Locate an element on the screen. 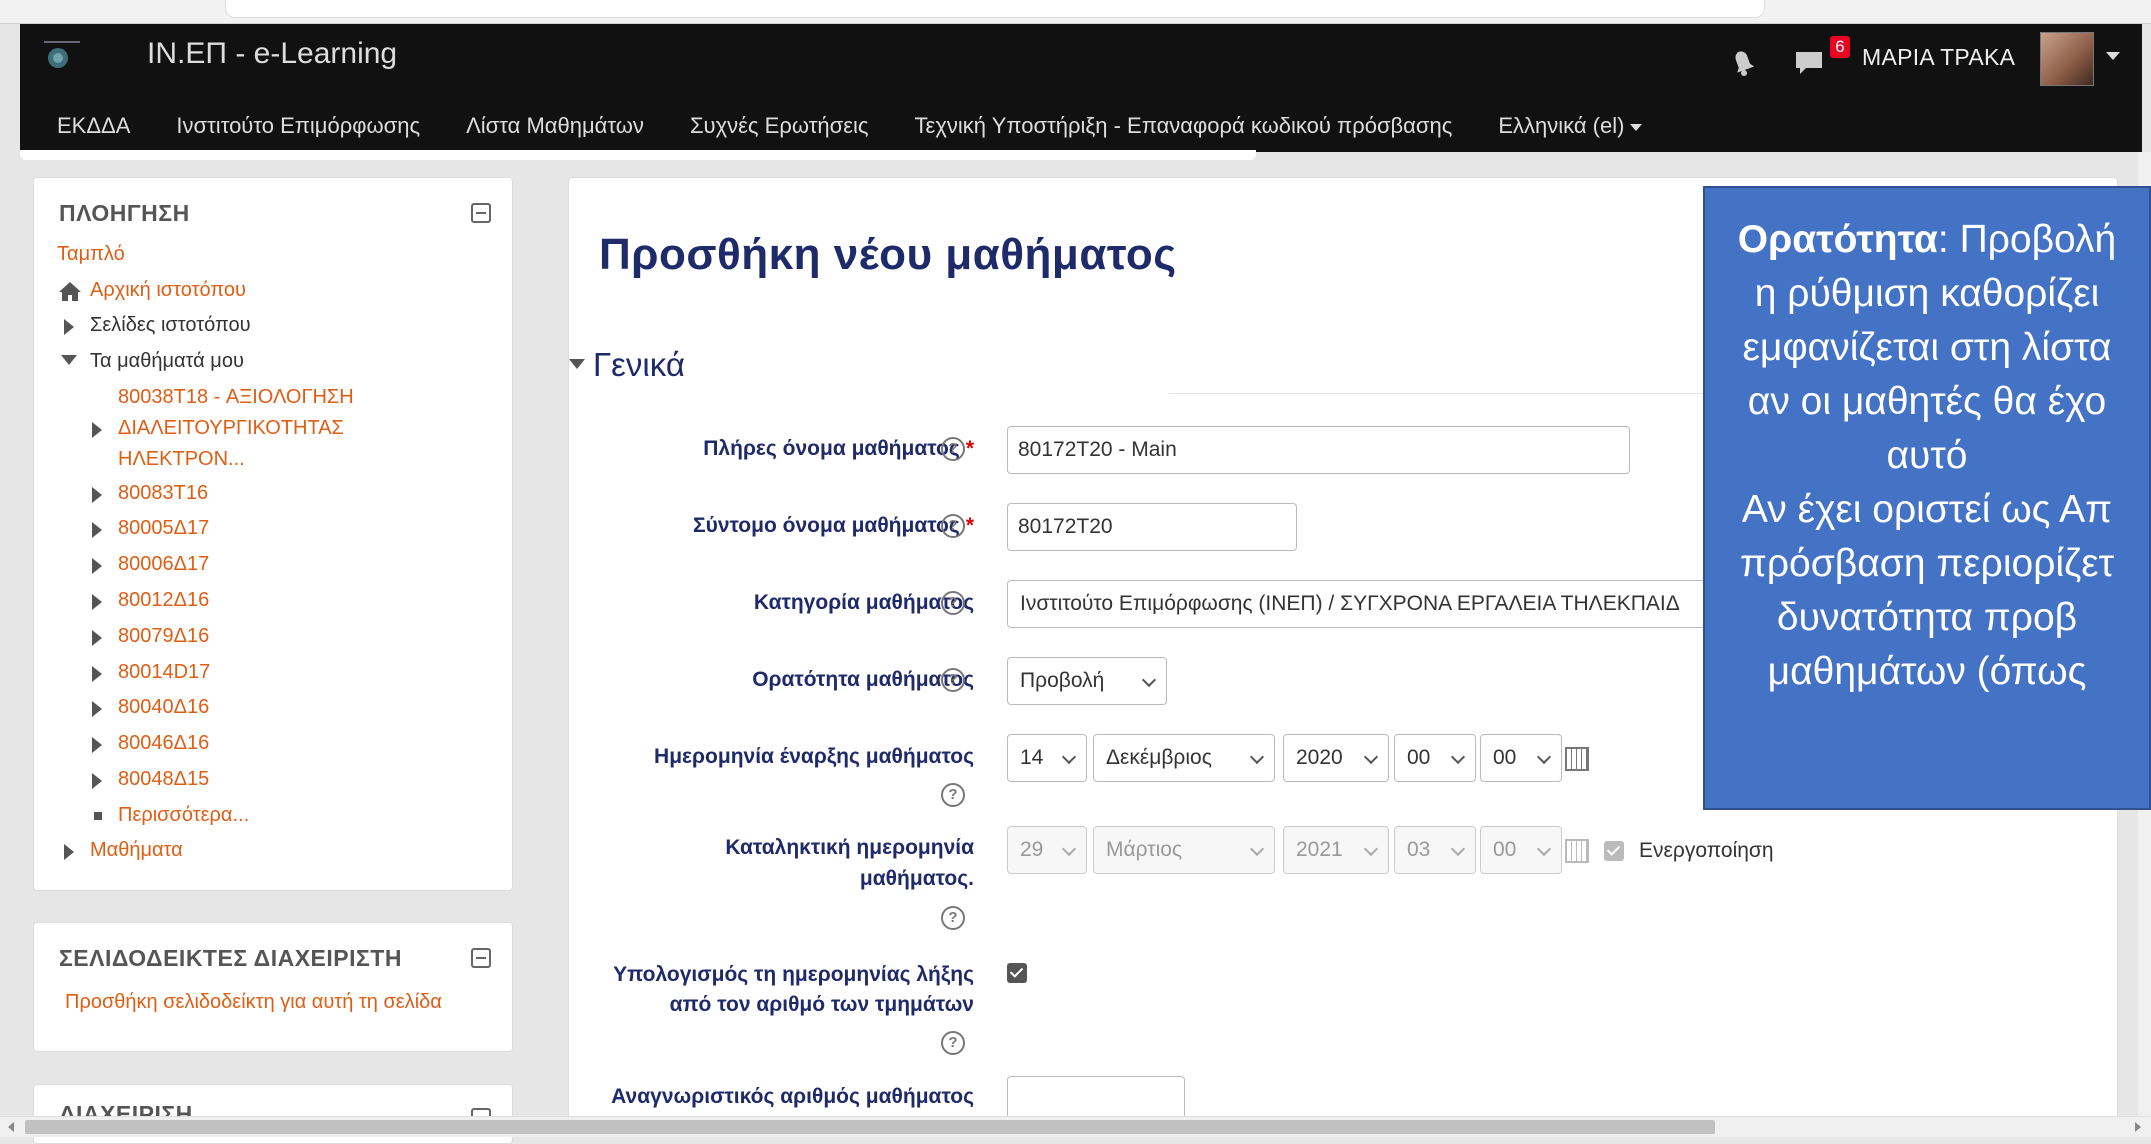  page-header-edge is located at coordinates (638, 155).